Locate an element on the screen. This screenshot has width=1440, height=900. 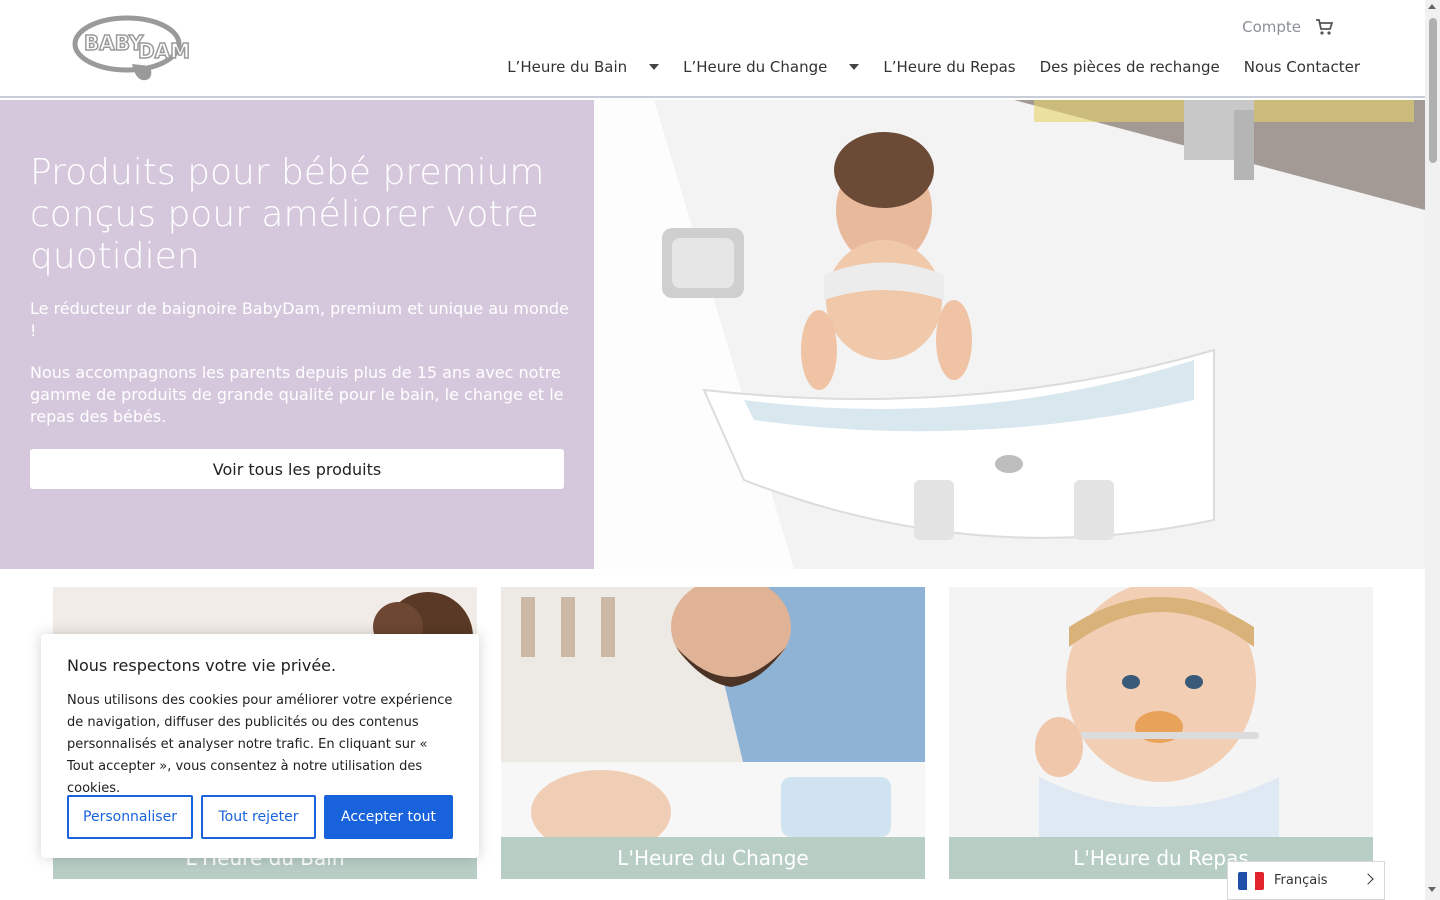
category-caption: L'Heure du Change is located at coordinates (713, 858).